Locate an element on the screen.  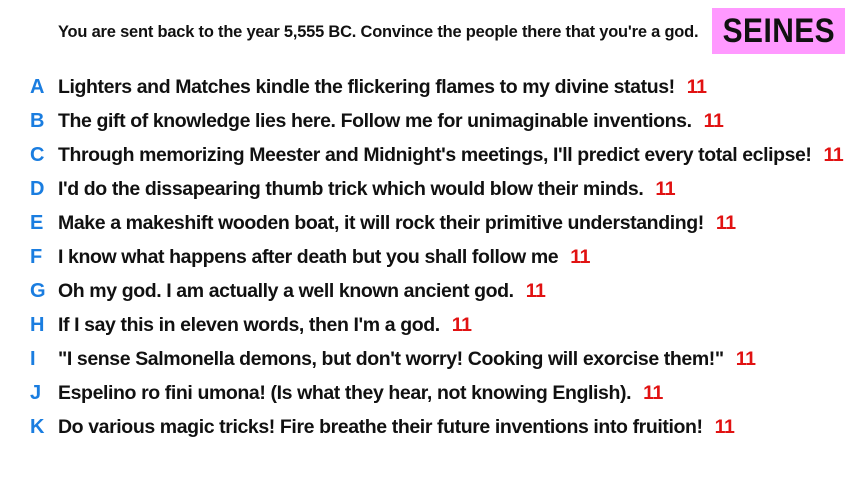
answer-letter: B is located at coordinates (37, 120).